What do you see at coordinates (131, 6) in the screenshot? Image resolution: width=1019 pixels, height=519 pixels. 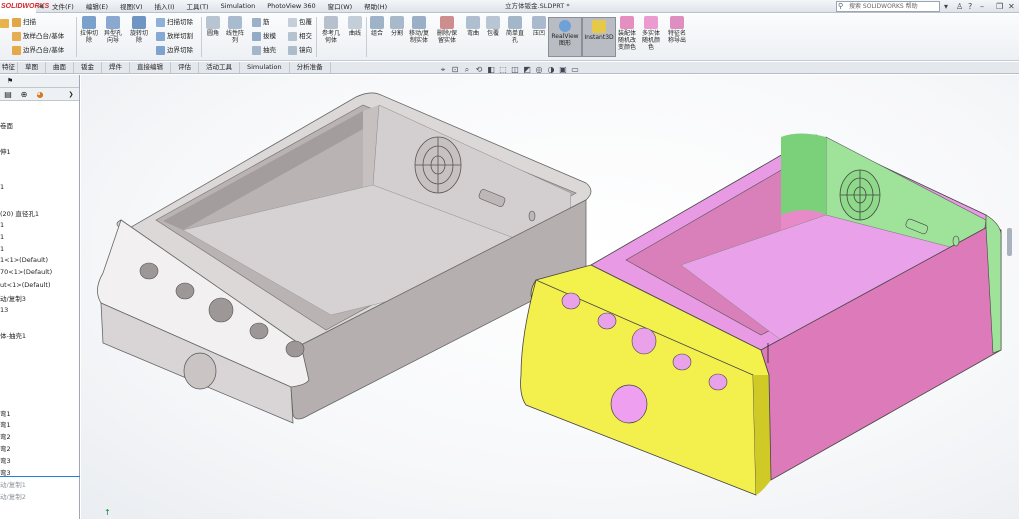 I see `menu-view: 视图(V)` at bounding box center [131, 6].